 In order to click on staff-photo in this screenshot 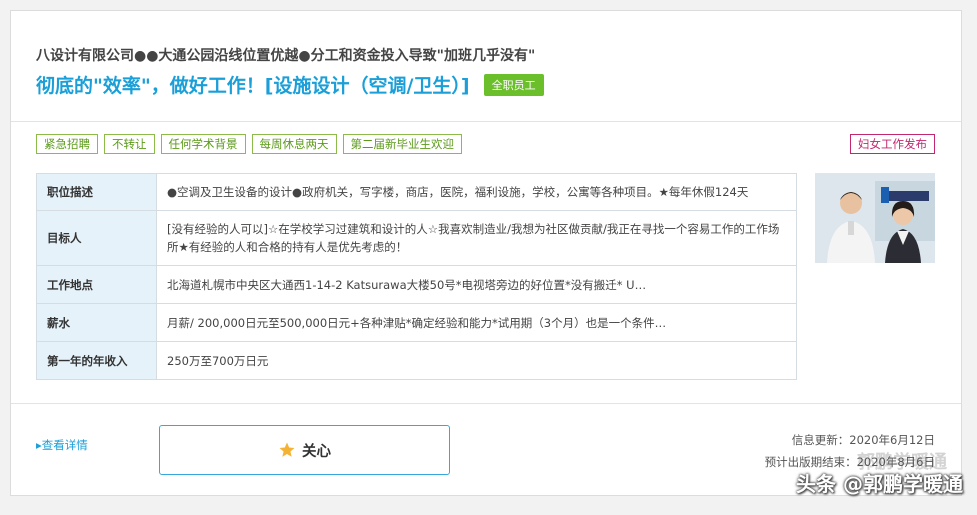, I will do `click(875, 218)`.